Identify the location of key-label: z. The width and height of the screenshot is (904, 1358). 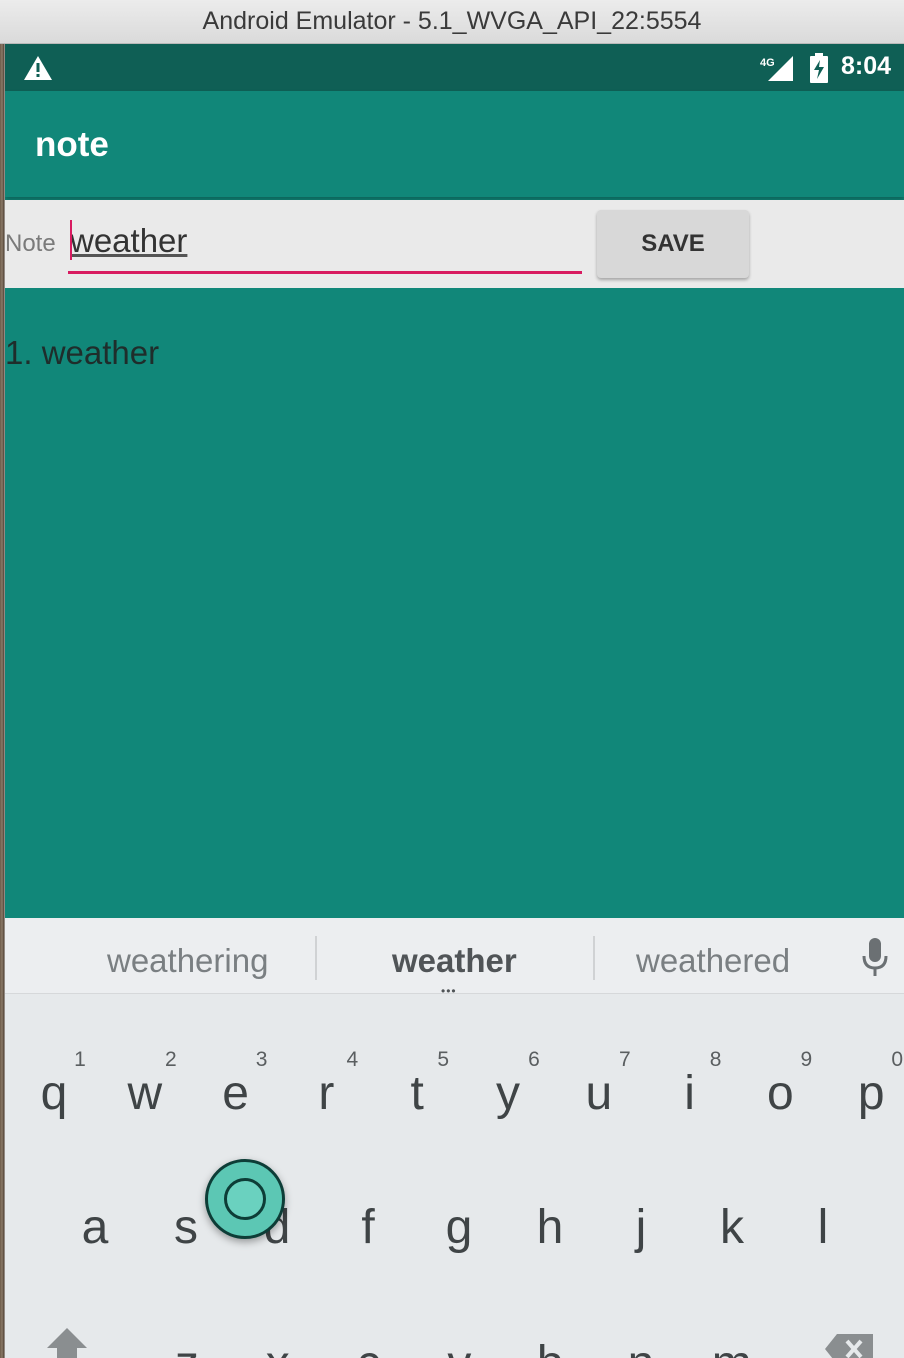
(187, 1347).